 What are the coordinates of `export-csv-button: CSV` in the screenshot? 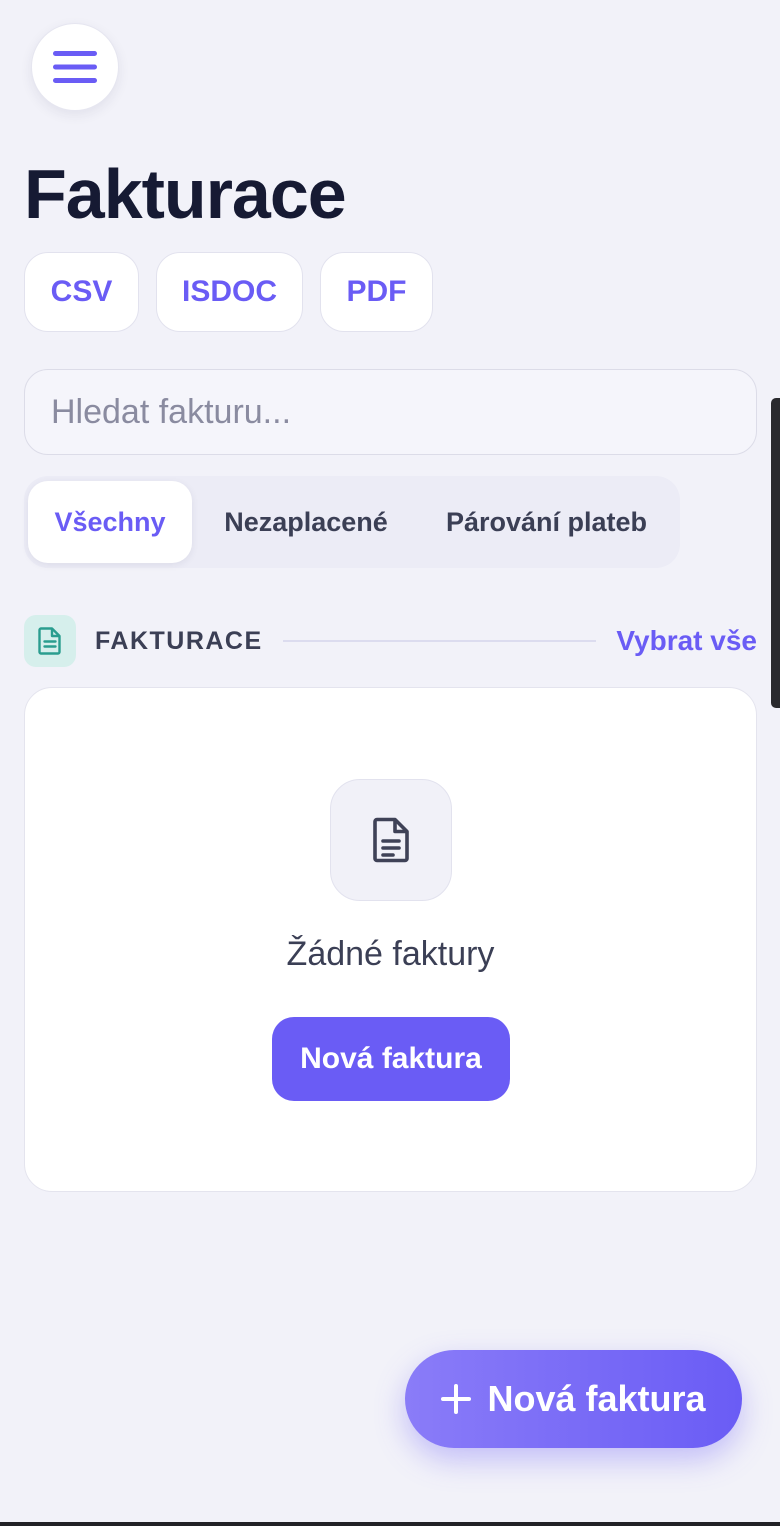 It's located at (81, 292).